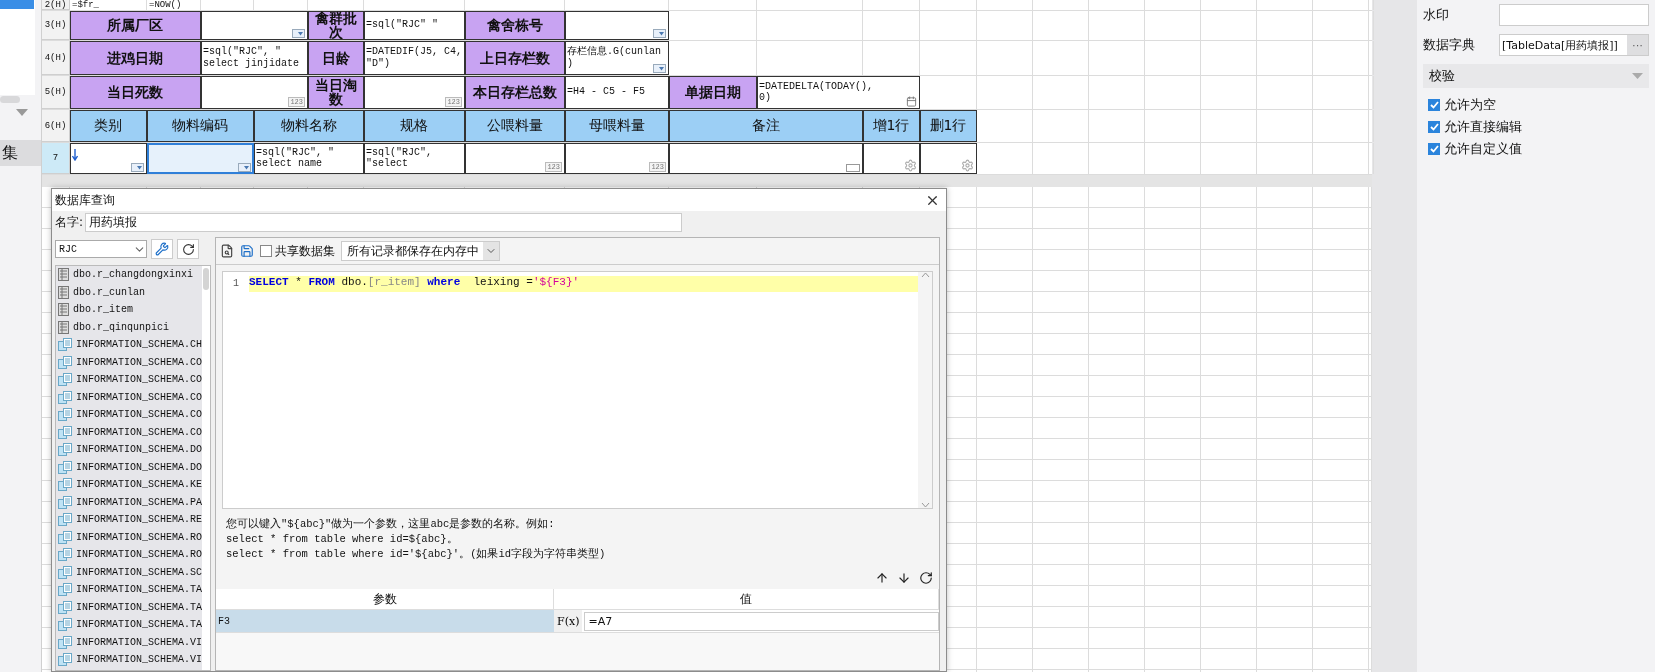 The image size is (1655, 672). I want to click on move-down-button, so click(904, 578).